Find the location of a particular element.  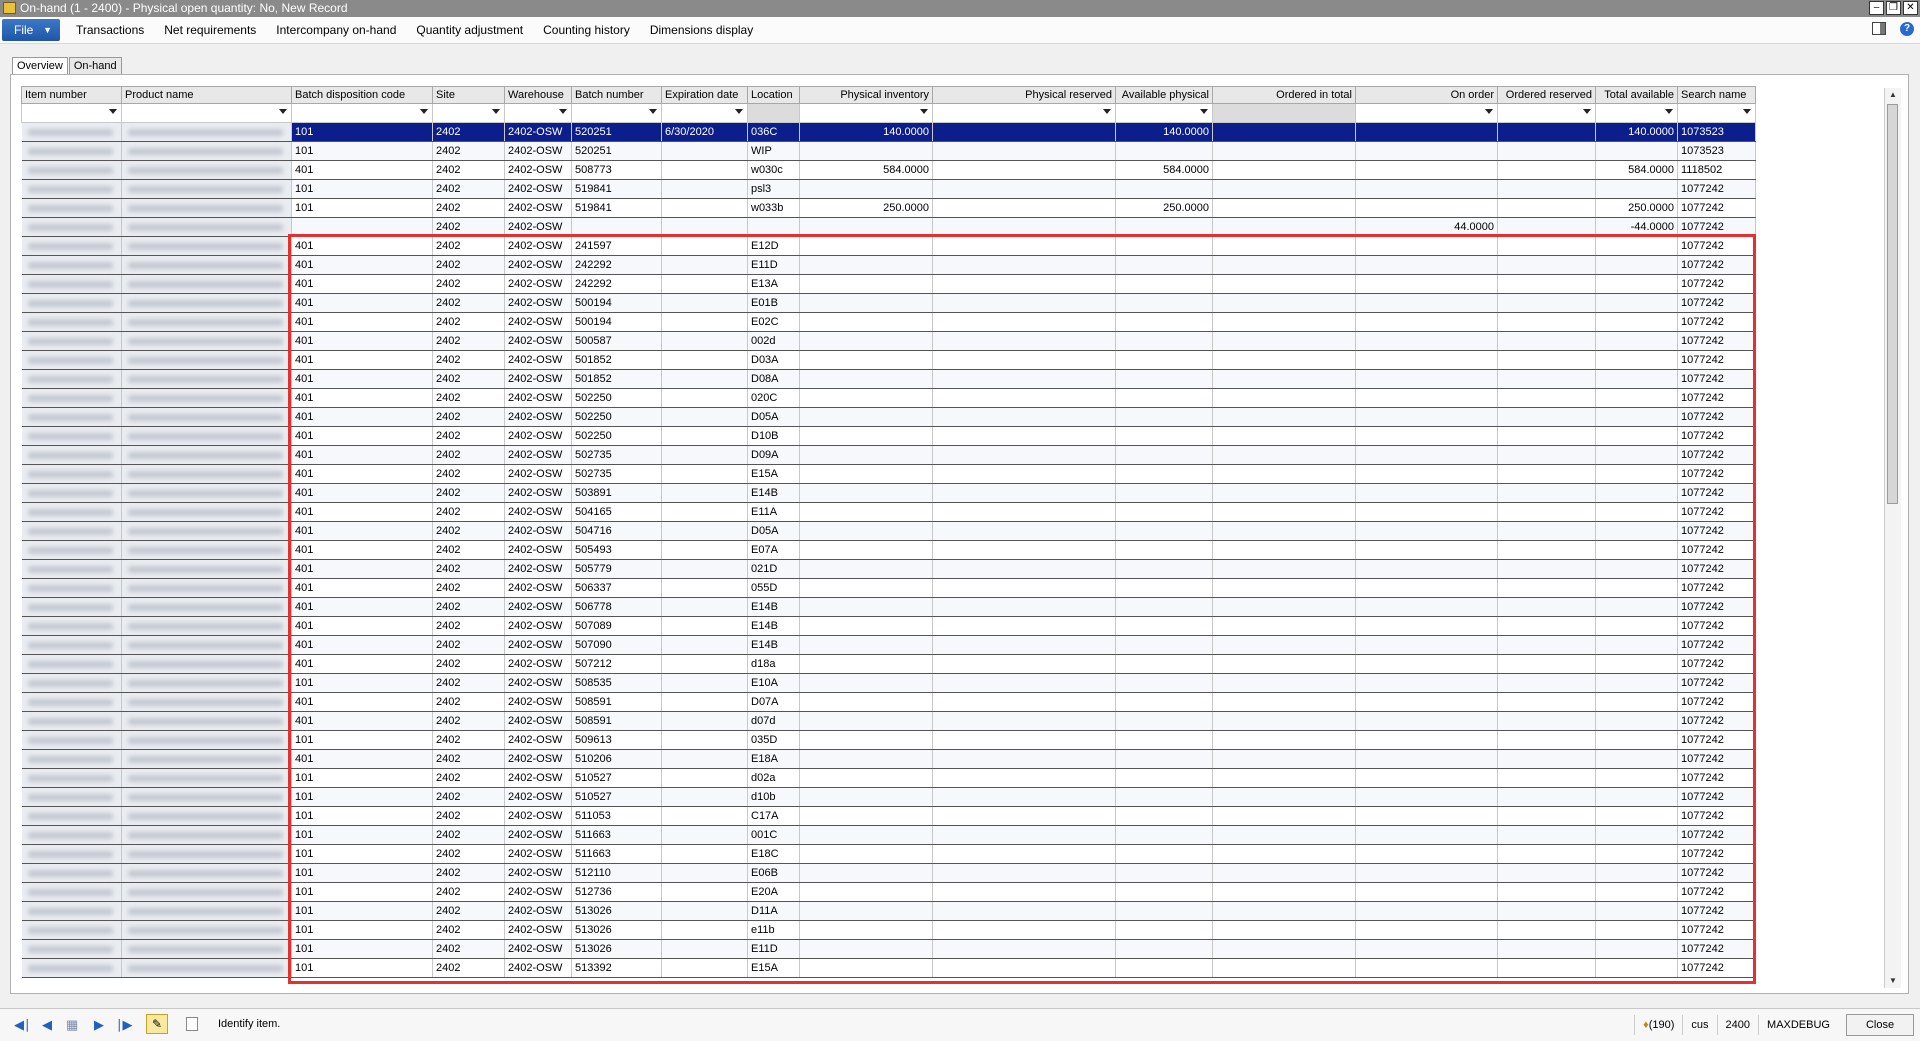

table-row: 401 2402 2402-OSW 506778 E14B 1077242 is located at coordinates (888, 607).